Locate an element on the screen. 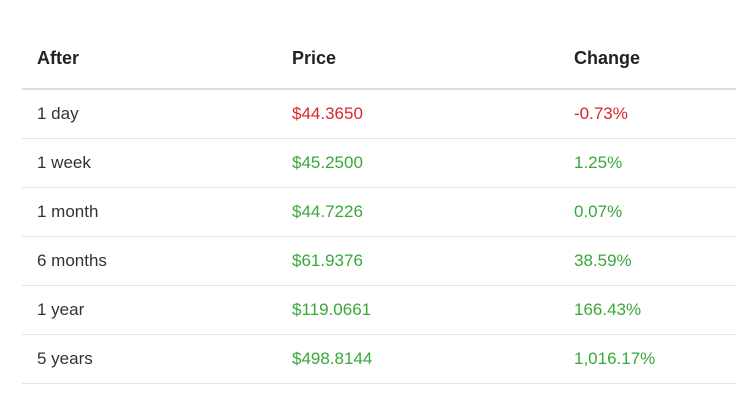 This screenshot has width=736, height=418. column-header-price: Price is located at coordinates (418, 59).